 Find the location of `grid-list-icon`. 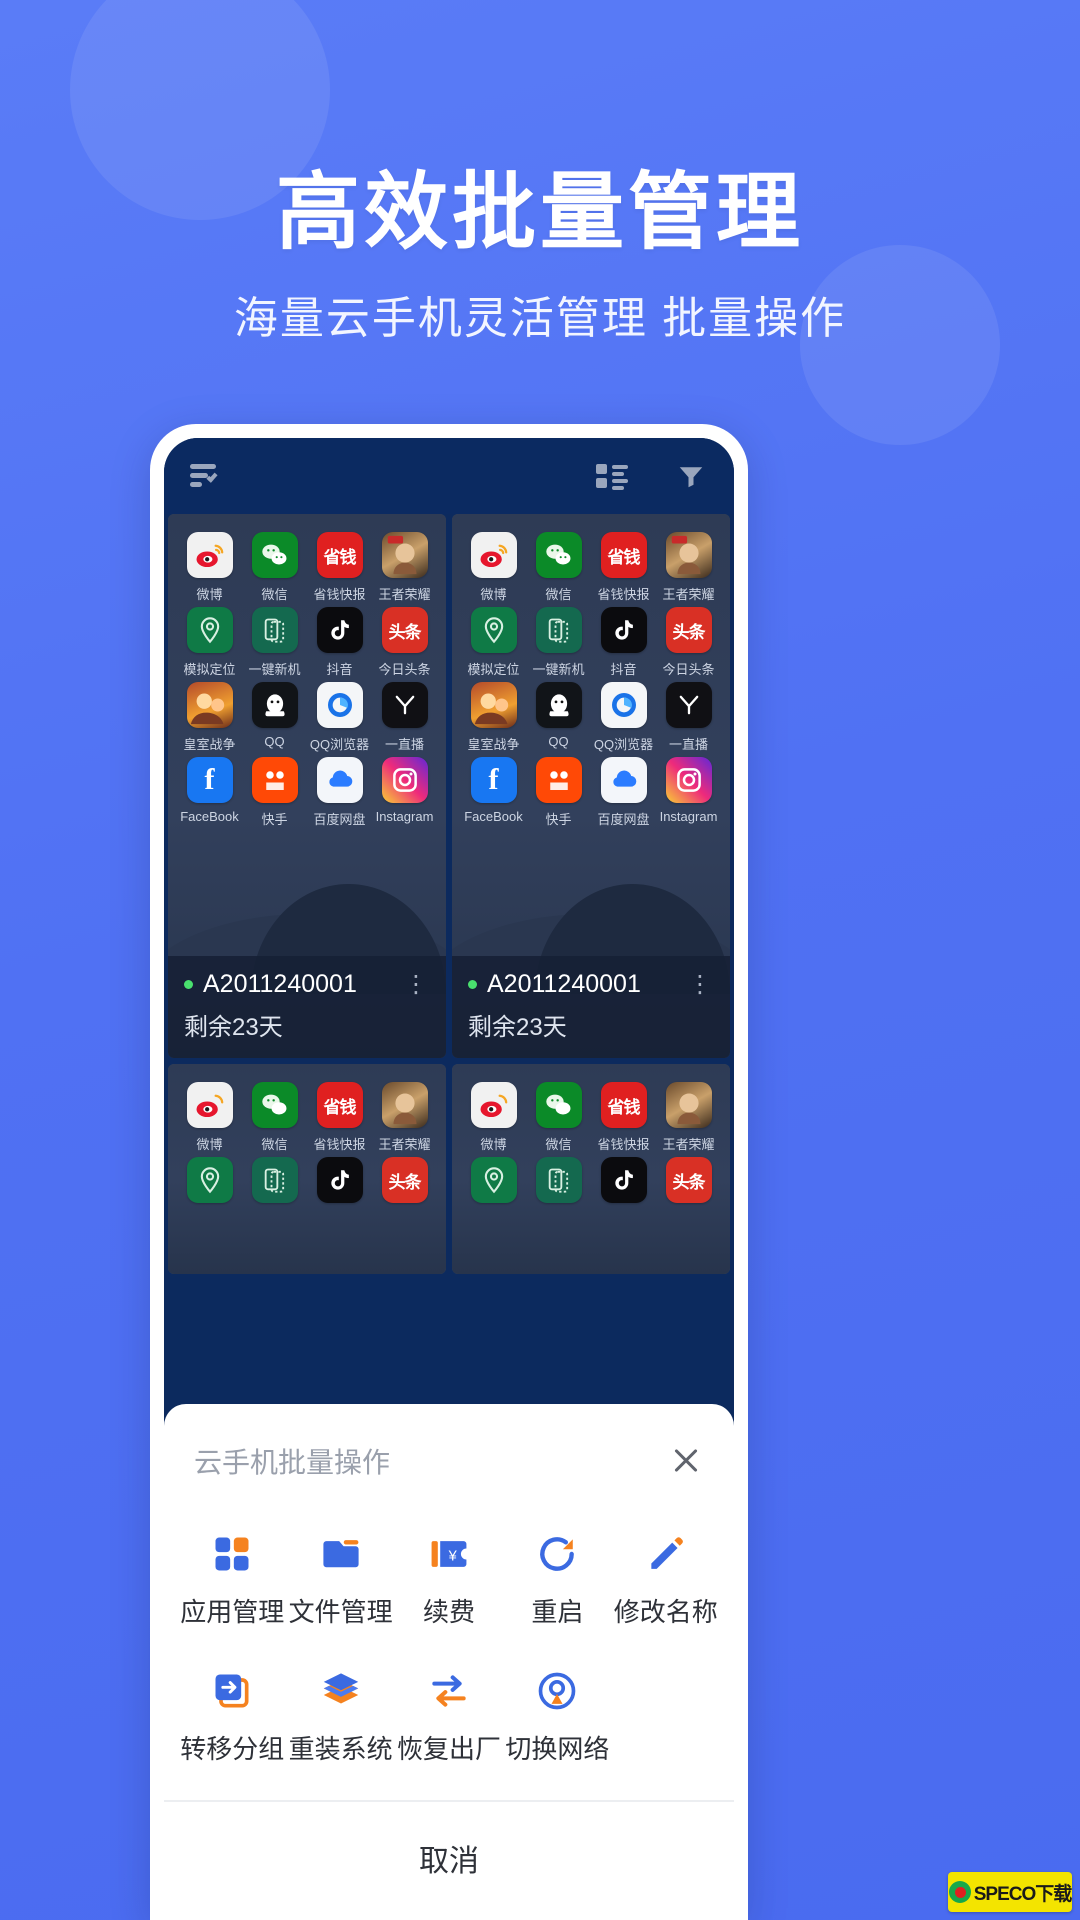

grid-list-icon is located at coordinates (613, 476).